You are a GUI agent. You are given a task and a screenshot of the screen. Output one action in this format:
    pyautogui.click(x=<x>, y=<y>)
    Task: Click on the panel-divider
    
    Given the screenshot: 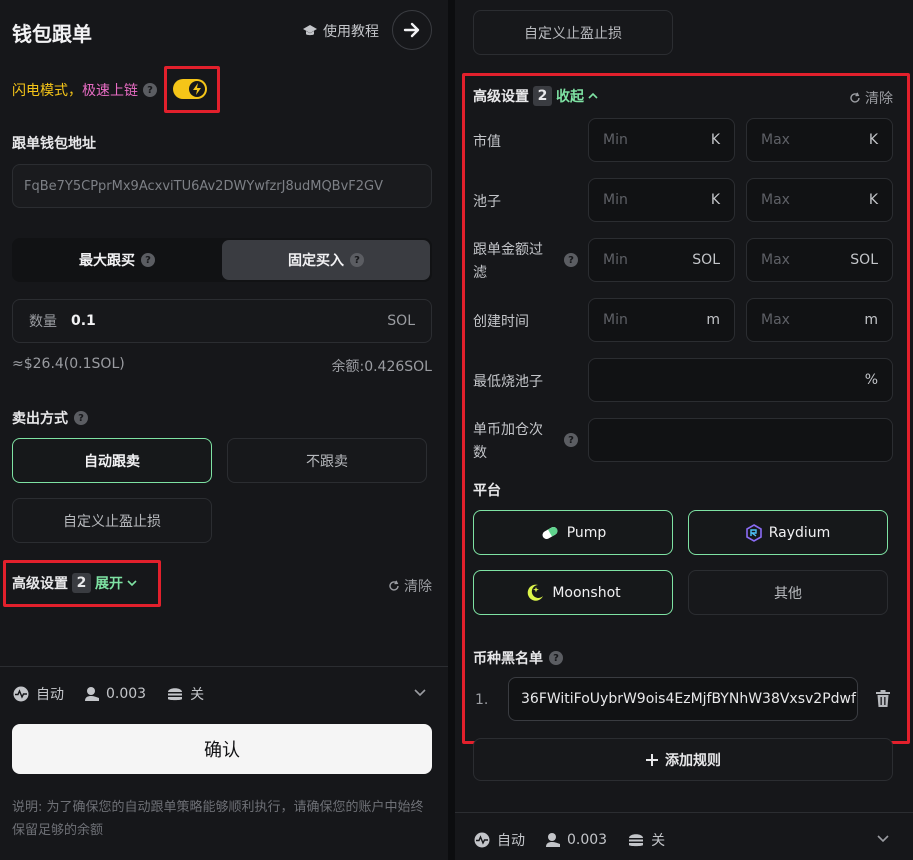 What is the action you would take?
    pyautogui.click(x=451, y=430)
    